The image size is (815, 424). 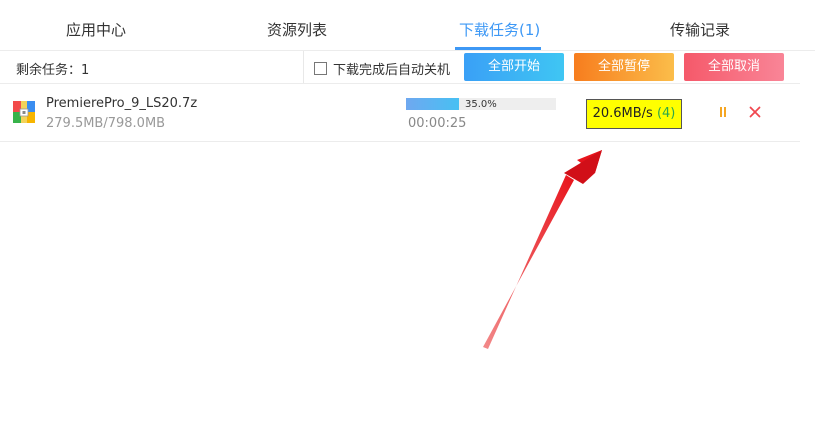 I want to click on progress-percent: 35.0%, so click(x=481, y=104).